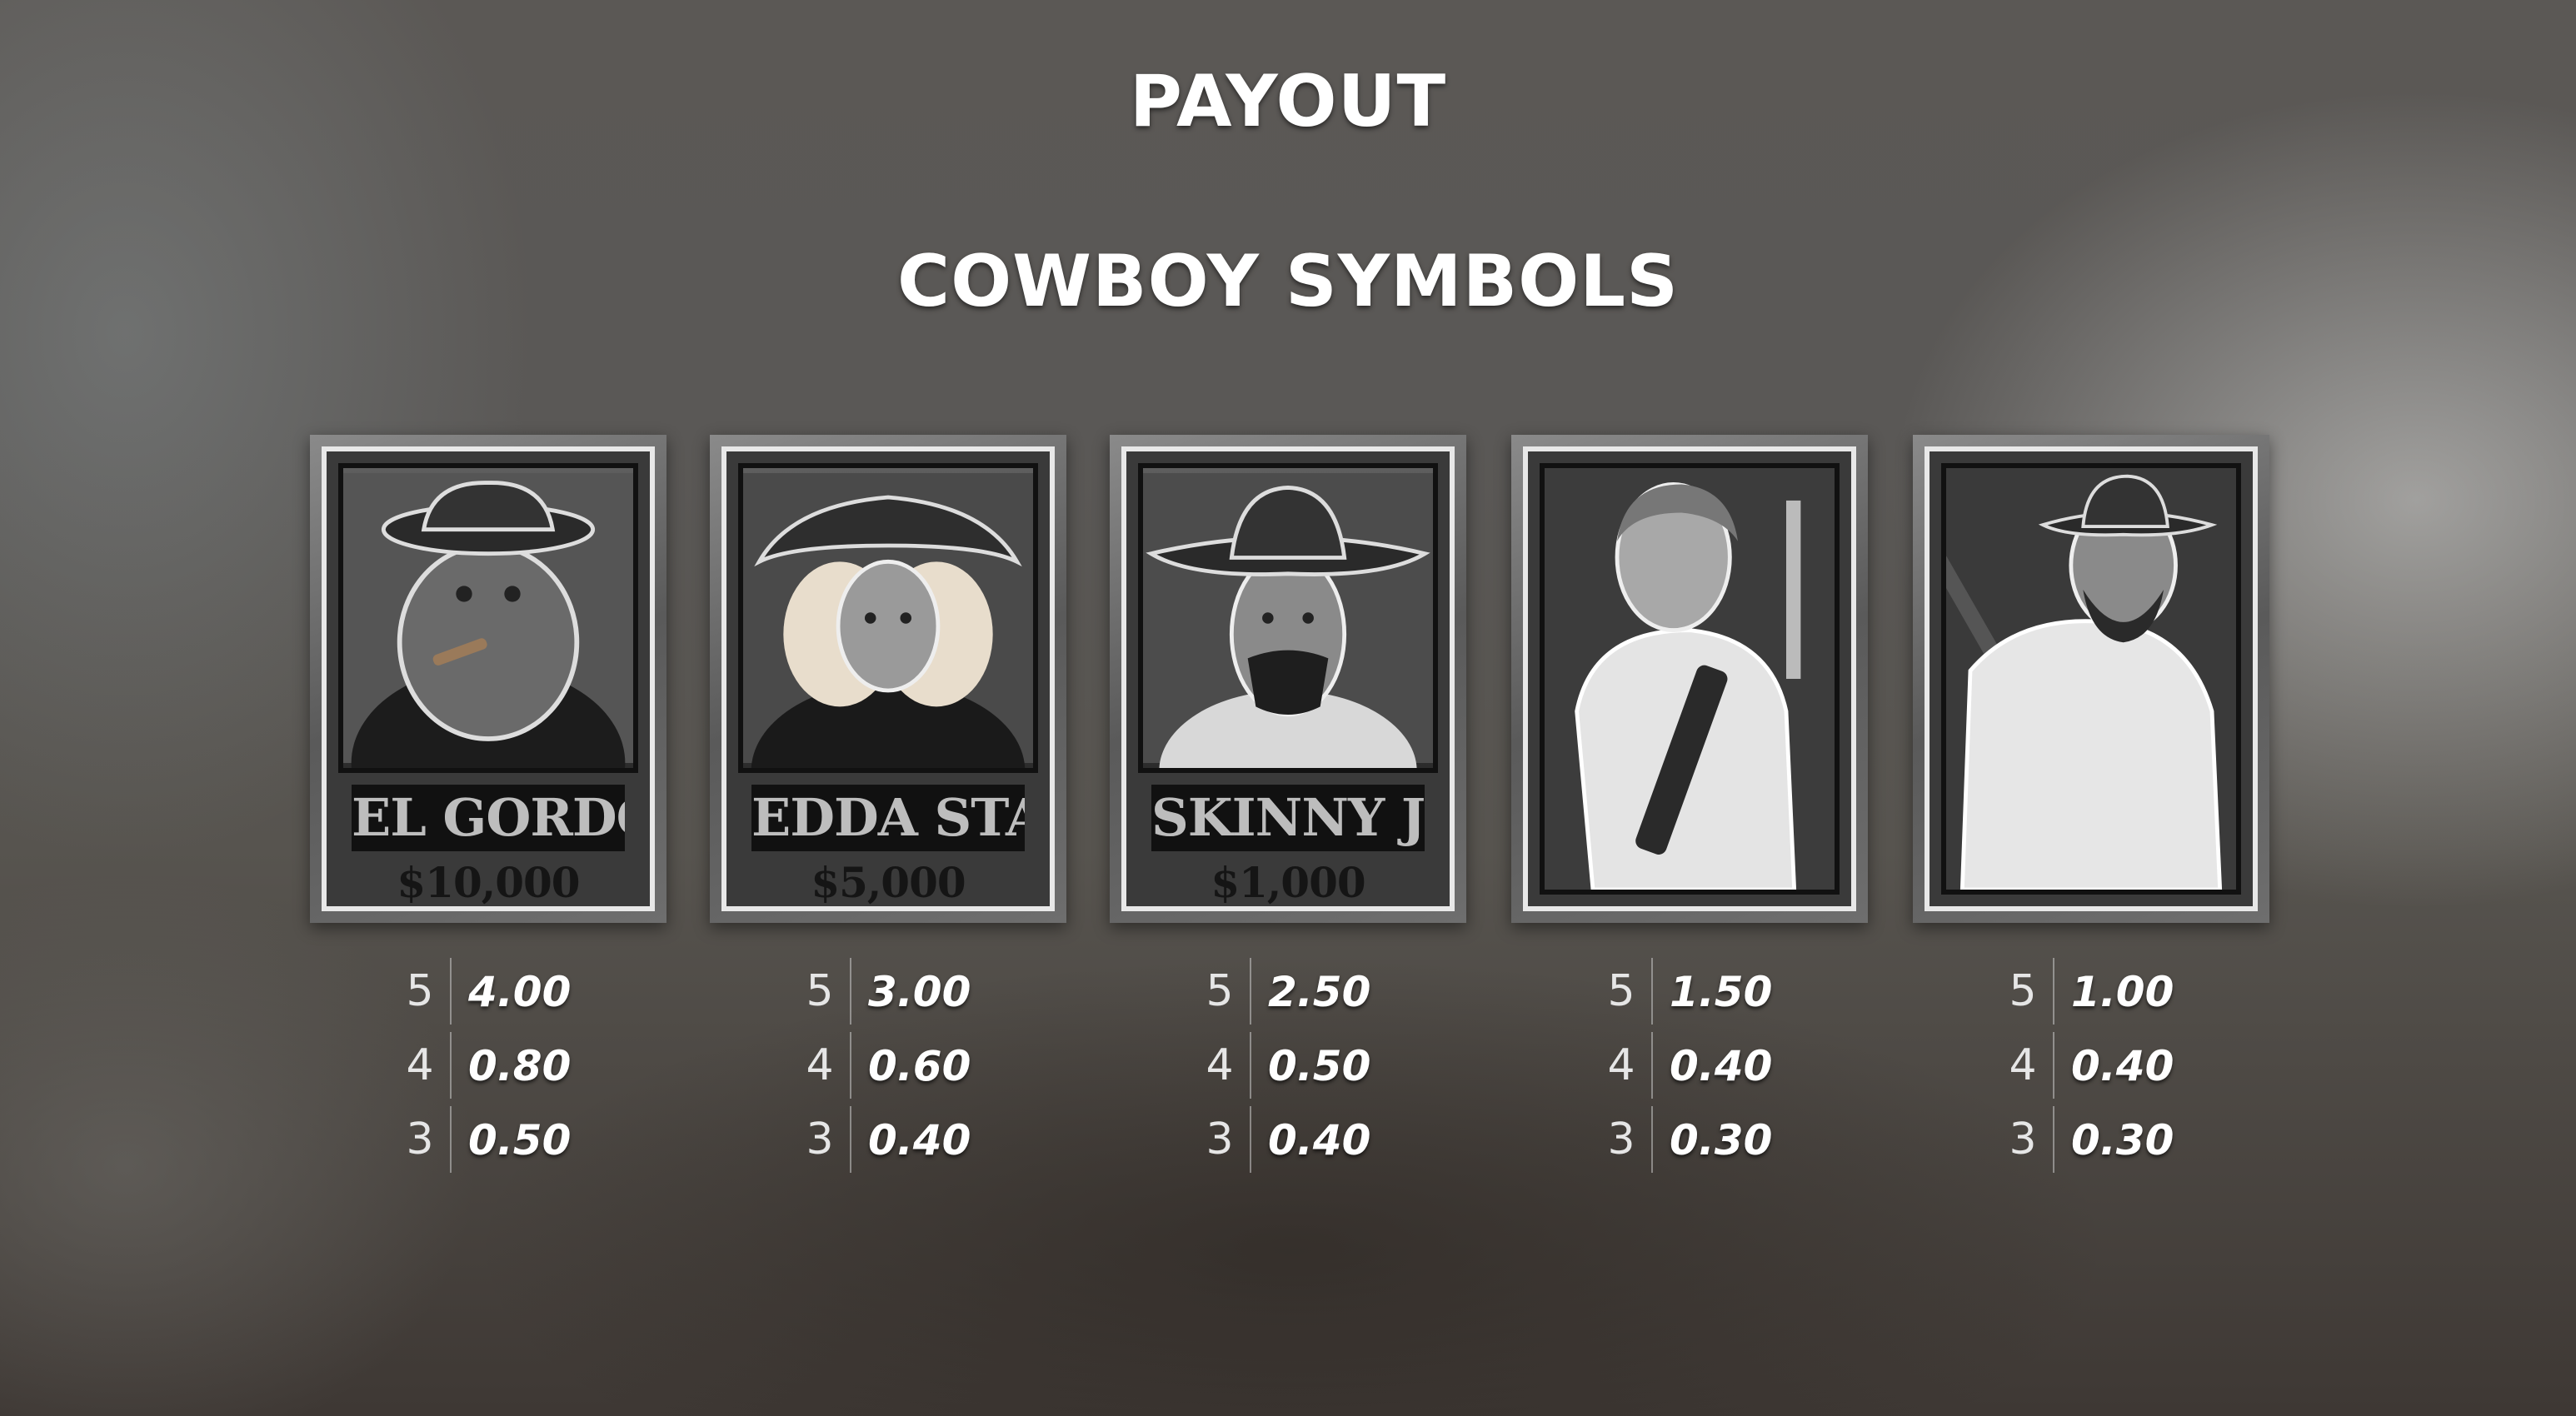 The height and width of the screenshot is (1416, 2576). I want to click on pay-row: 5 4.00, so click(510, 995).